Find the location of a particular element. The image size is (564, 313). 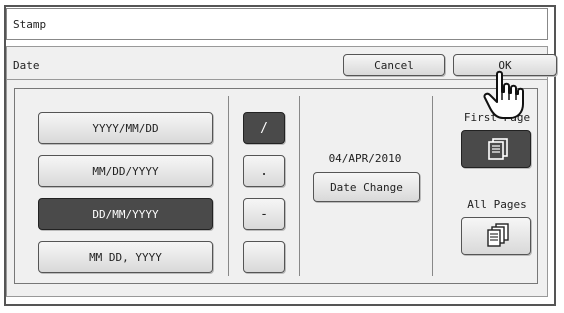

date-change-button: Date Change is located at coordinates (366, 187).